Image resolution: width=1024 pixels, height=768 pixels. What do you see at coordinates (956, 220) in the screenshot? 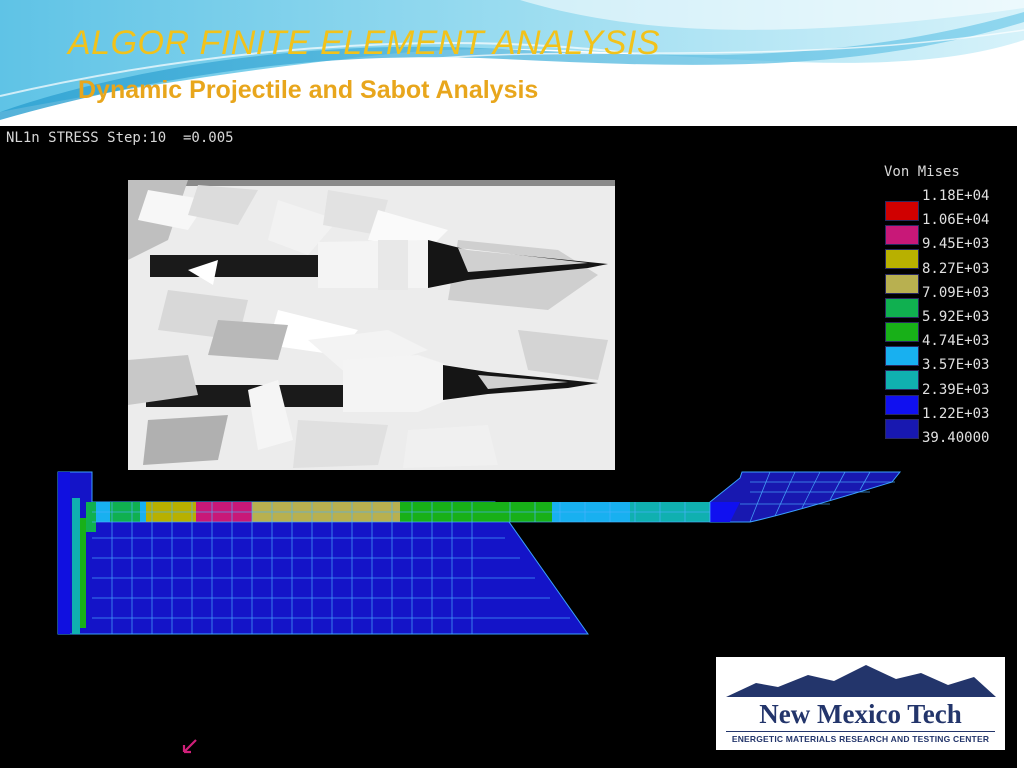
I see `legend-value: 1.06E+04` at bounding box center [956, 220].